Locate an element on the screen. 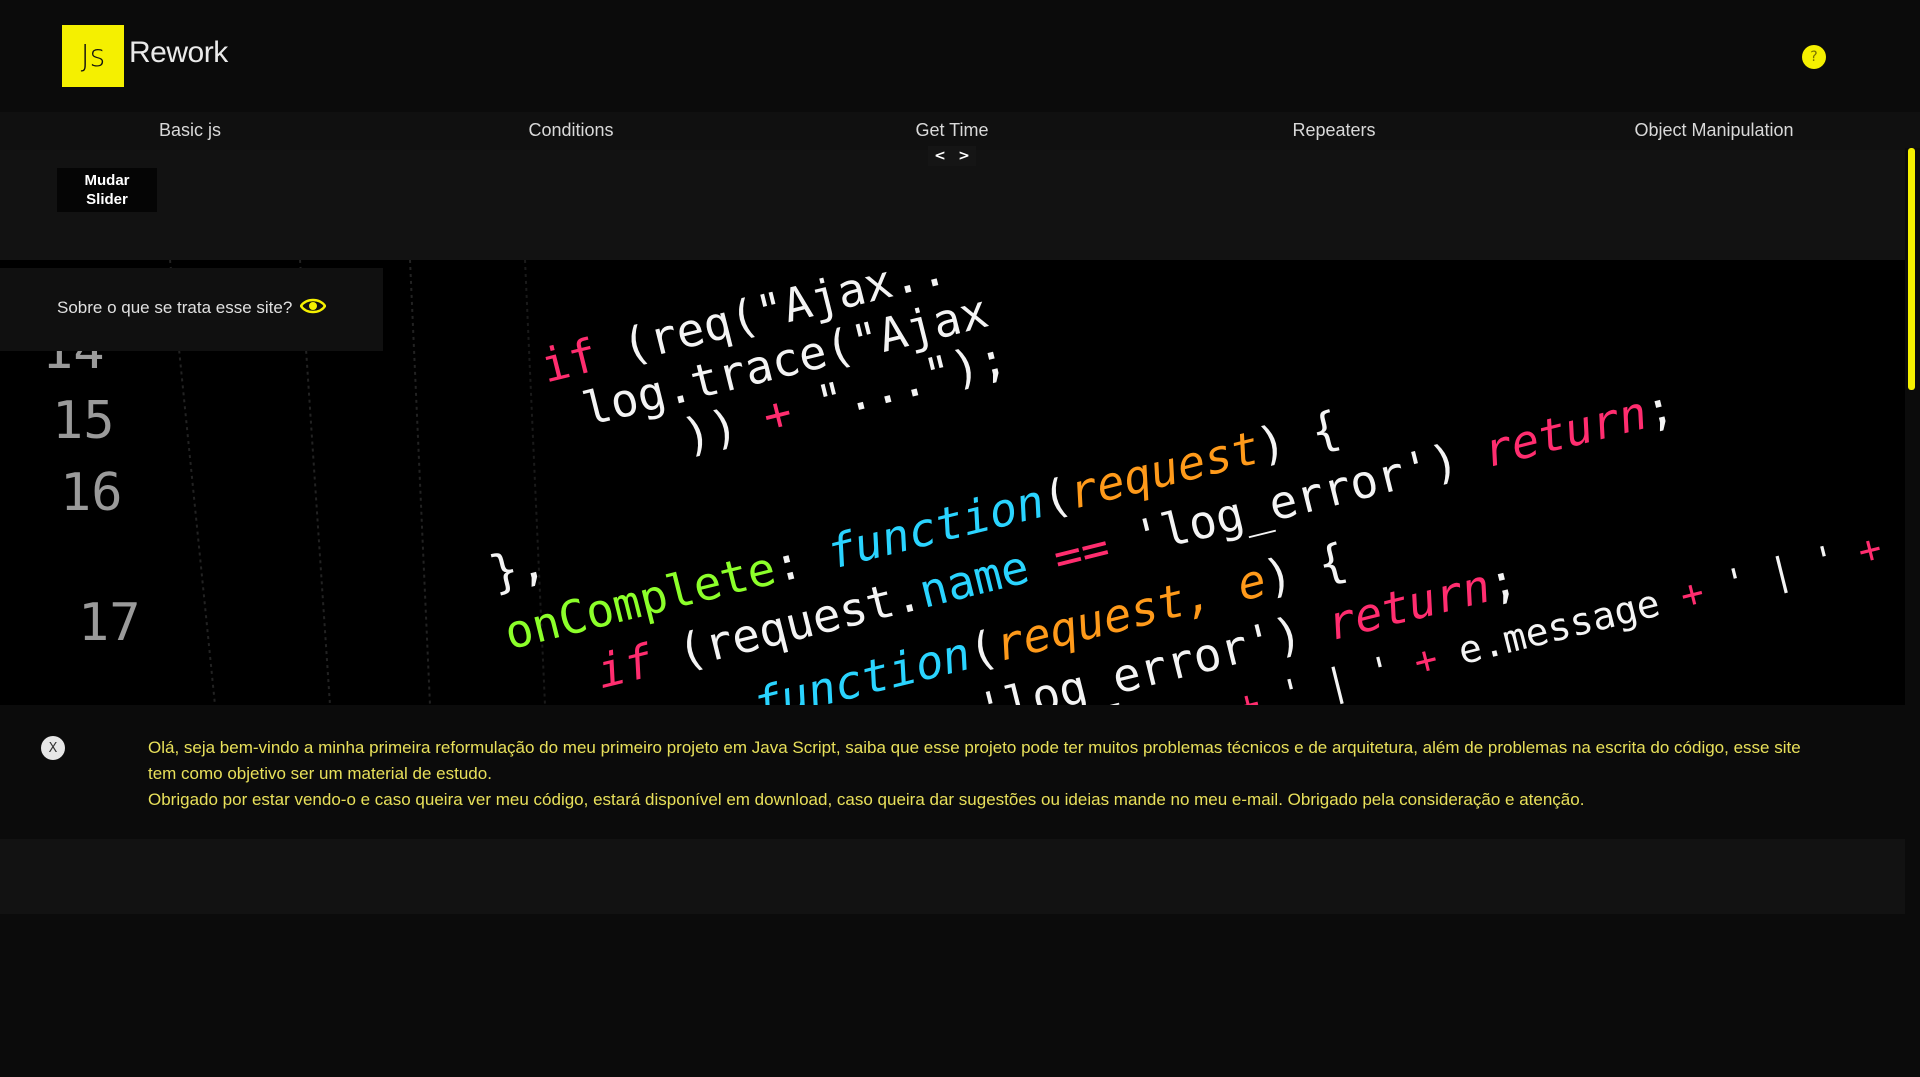 This screenshot has height=1077, width=1920. scrollbar-thumb is located at coordinates (1911, 269).